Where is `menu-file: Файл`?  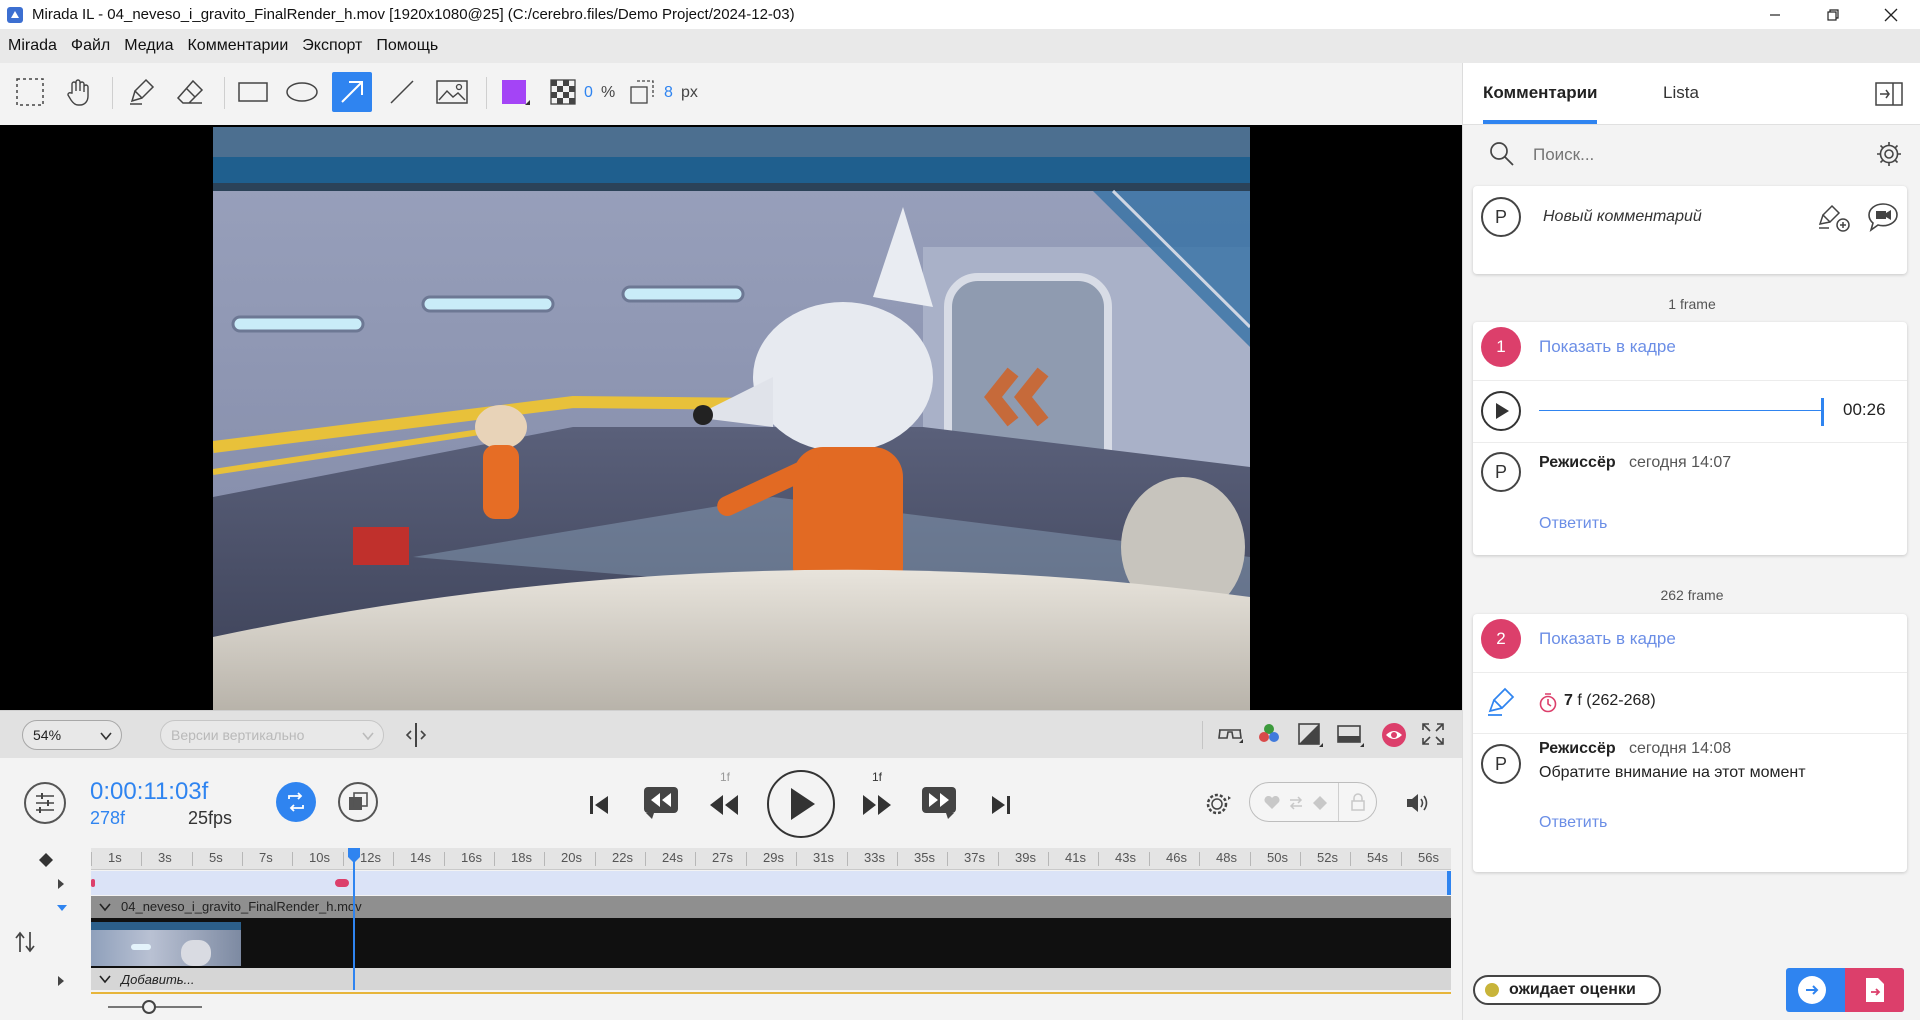 menu-file: Файл is located at coordinates (90, 46).